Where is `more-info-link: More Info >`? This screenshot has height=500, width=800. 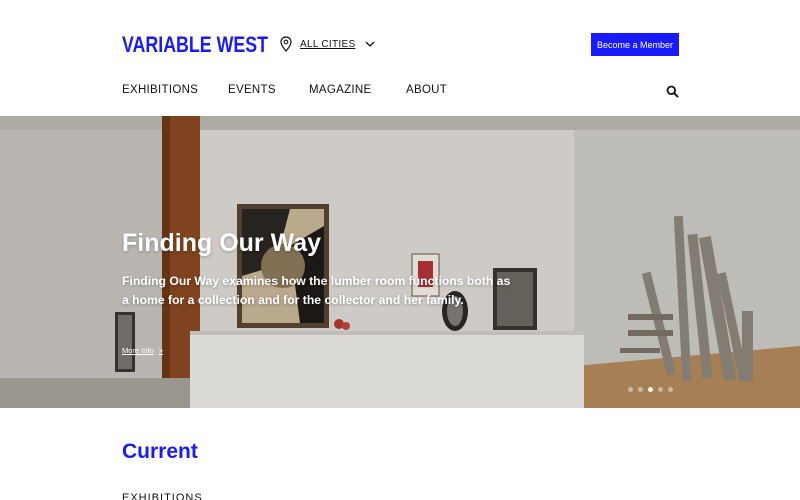
more-info-link: More Info > is located at coordinates (142, 350).